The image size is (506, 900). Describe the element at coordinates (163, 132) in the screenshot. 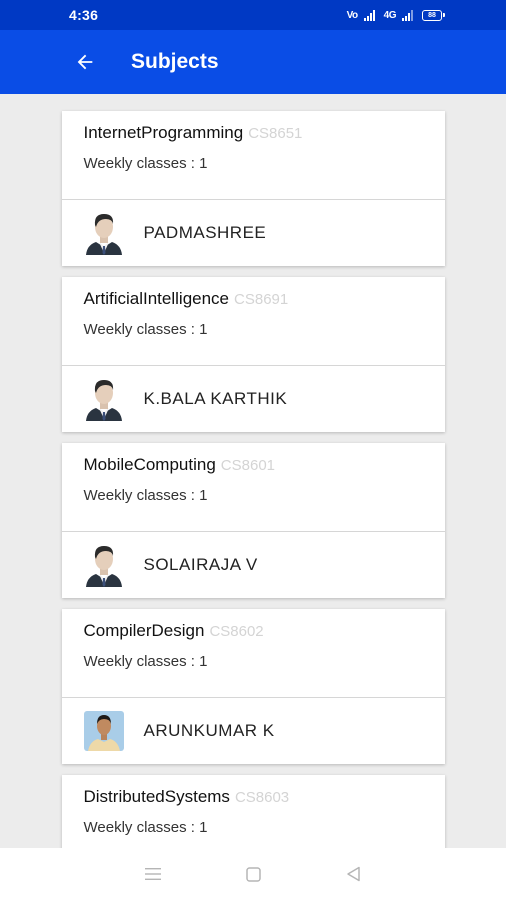

I see `subject-name: InternetProgramming` at that location.